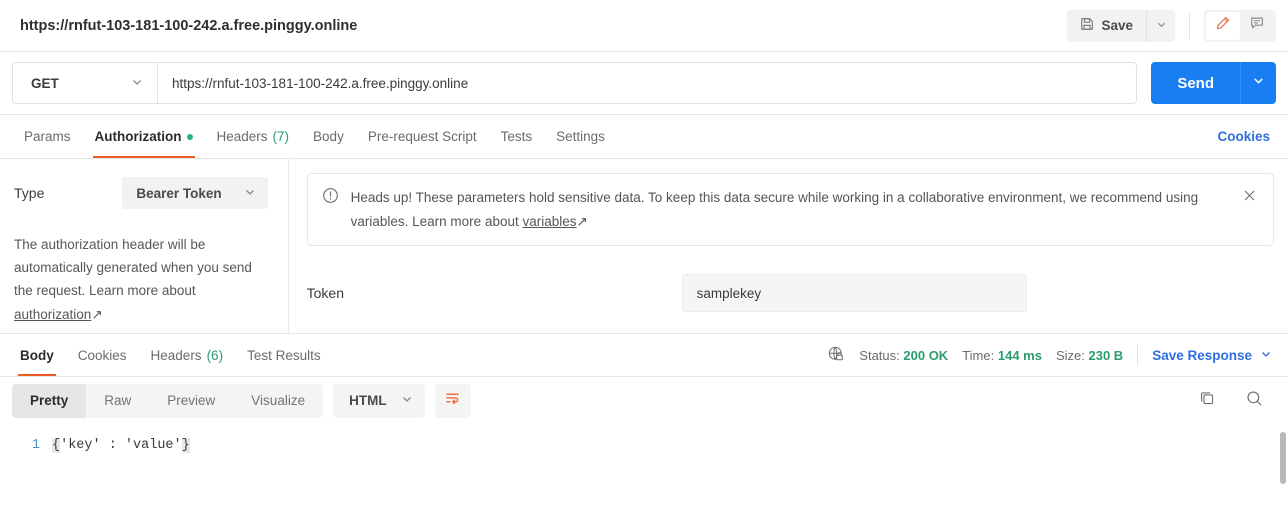  What do you see at coordinates (117, 401) in the screenshot?
I see `view-raw: Raw` at bounding box center [117, 401].